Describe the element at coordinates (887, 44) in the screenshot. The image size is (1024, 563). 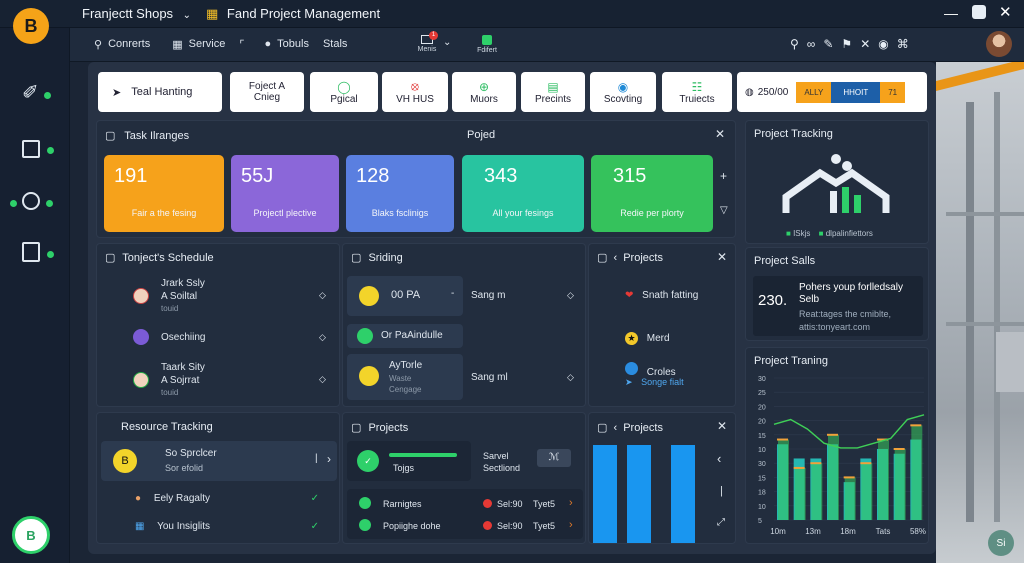
I see `sync-icon: ◉` at that location.